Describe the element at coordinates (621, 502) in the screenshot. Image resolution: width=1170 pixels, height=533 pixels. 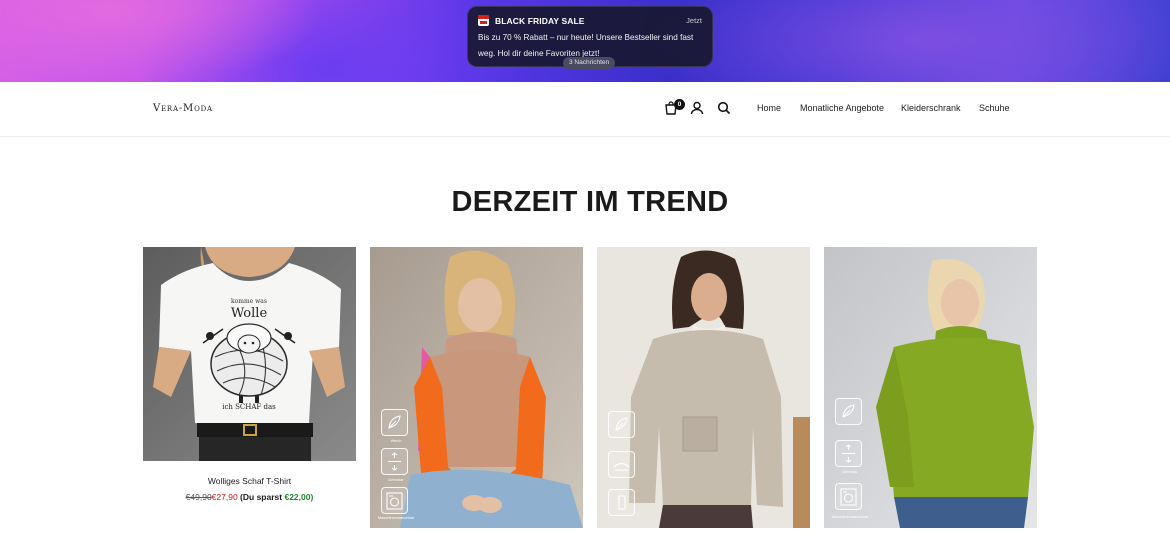
I see `feature-iron-icon` at that location.